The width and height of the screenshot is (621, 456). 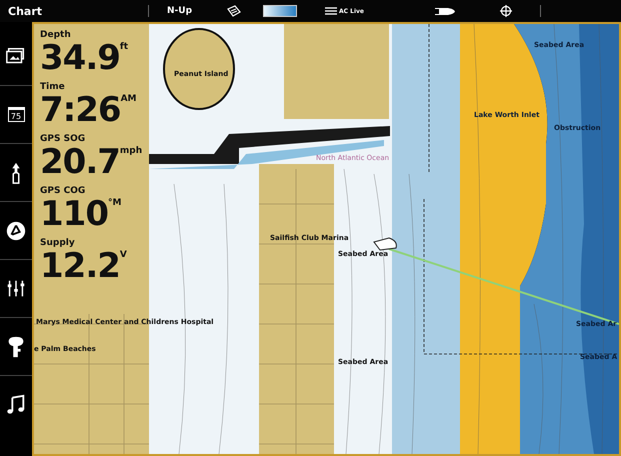 What do you see at coordinates (197, 11) in the screenshot?
I see `orientation-button: N-Up` at bounding box center [197, 11].